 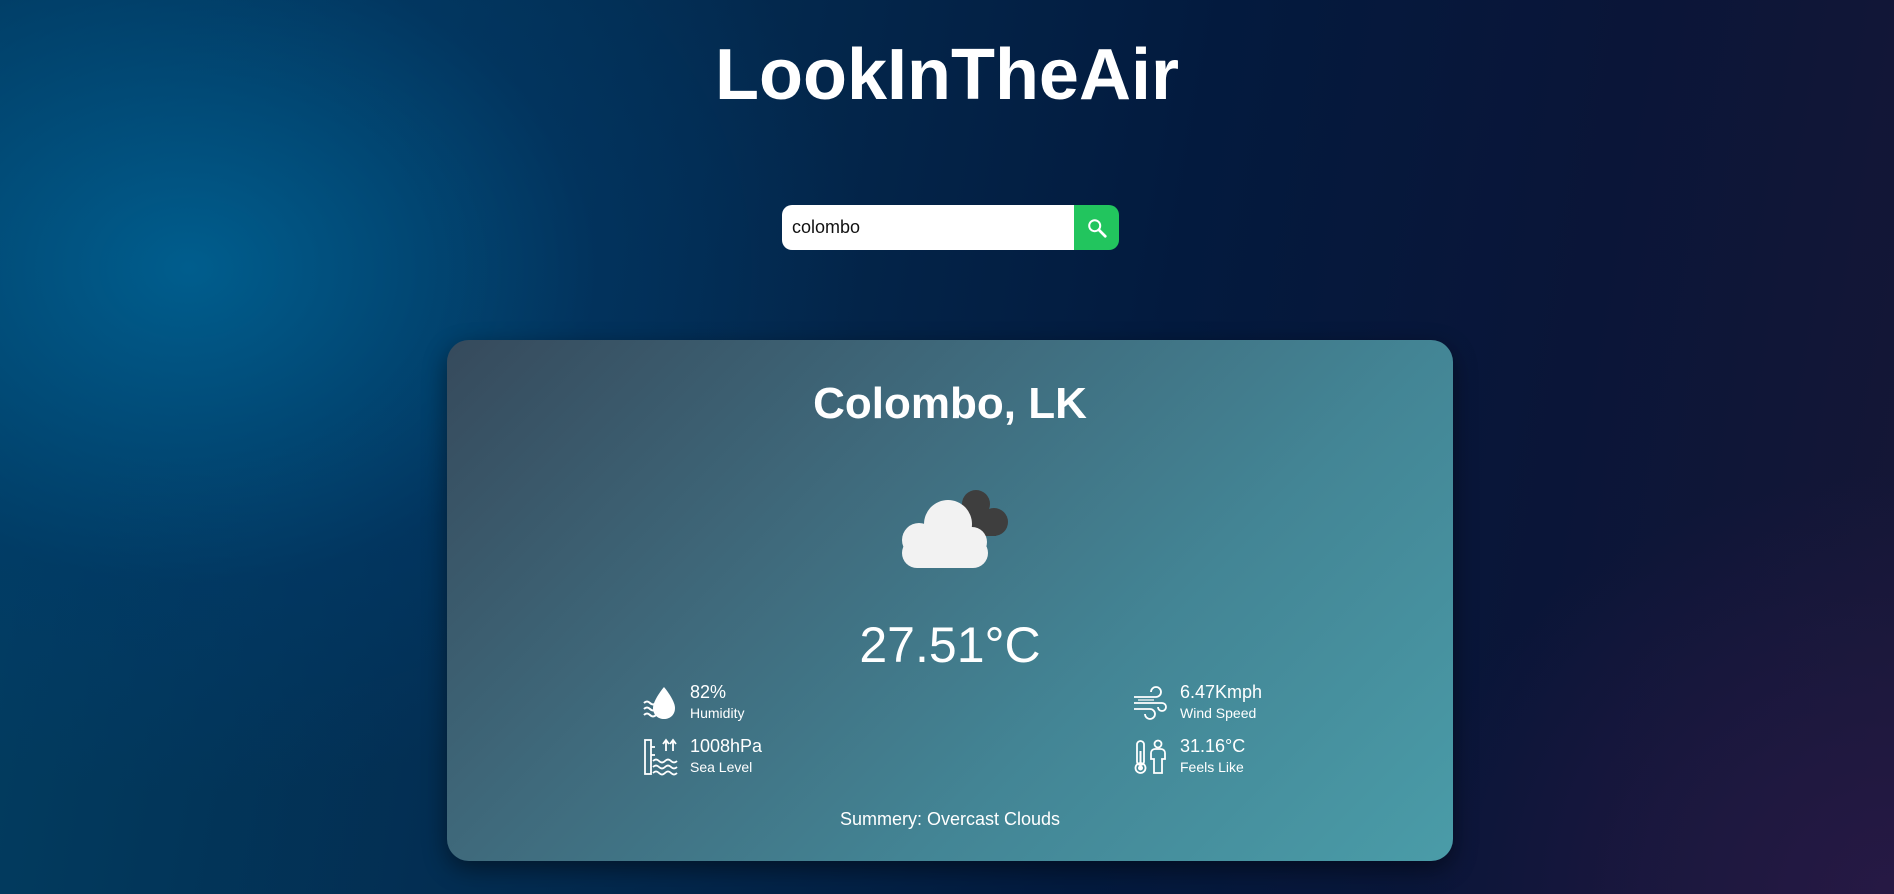 What do you see at coordinates (708, 692) in the screenshot?
I see `humidity-value: 82%` at bounding box center [708, 692].